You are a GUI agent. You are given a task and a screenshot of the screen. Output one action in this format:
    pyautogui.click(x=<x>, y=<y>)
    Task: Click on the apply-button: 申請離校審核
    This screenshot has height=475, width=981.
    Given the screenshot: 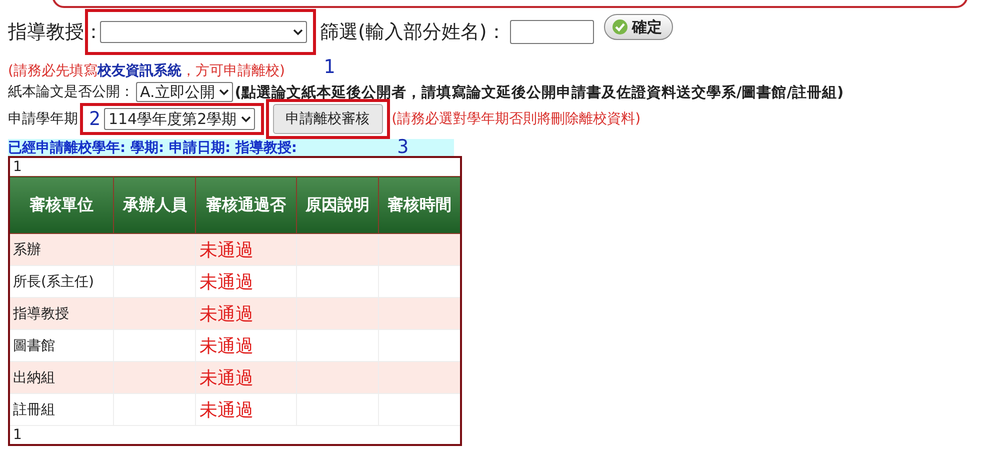 What is the action you would take?
    pyautogui.click(x=327, y=119)
    